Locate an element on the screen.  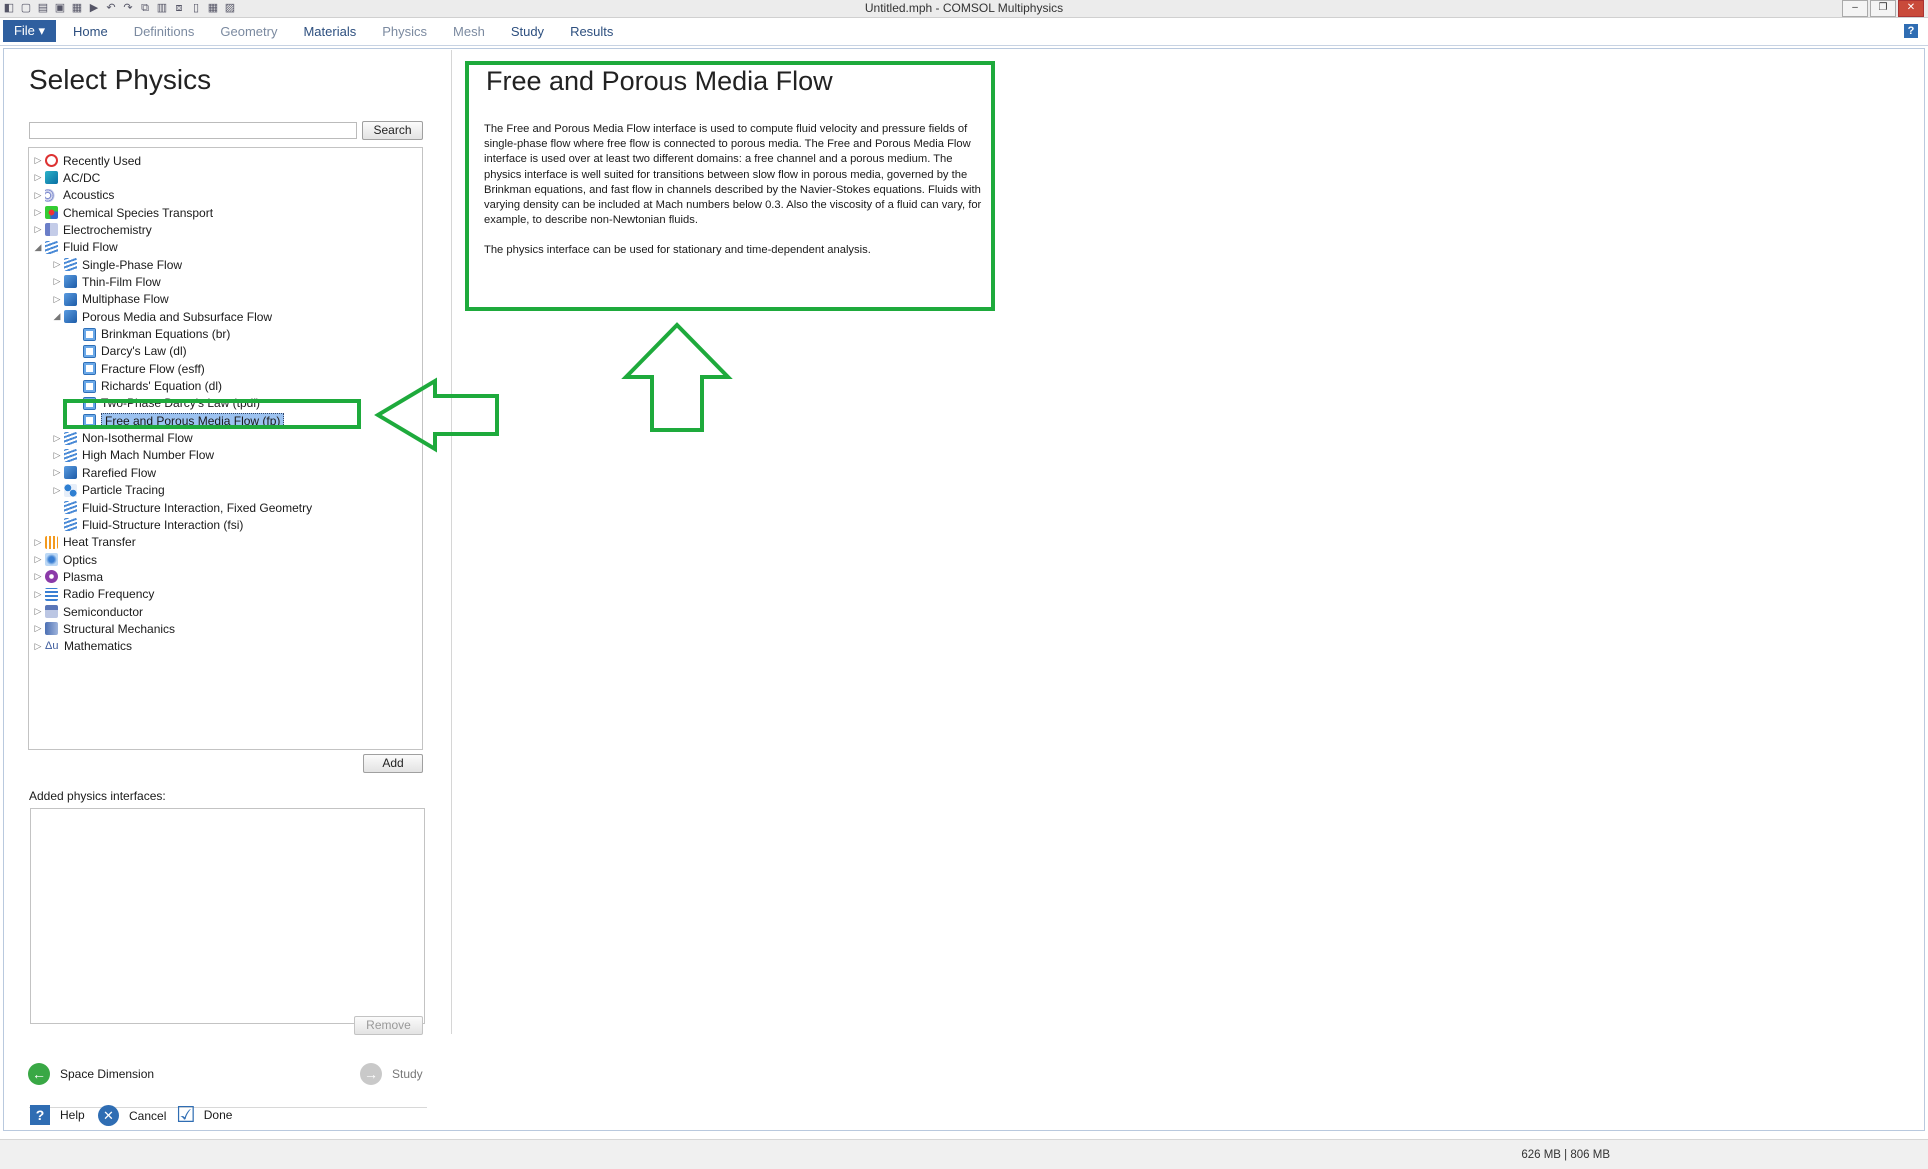
tab-geometry: Geometry is located at coordinates (248, 31).